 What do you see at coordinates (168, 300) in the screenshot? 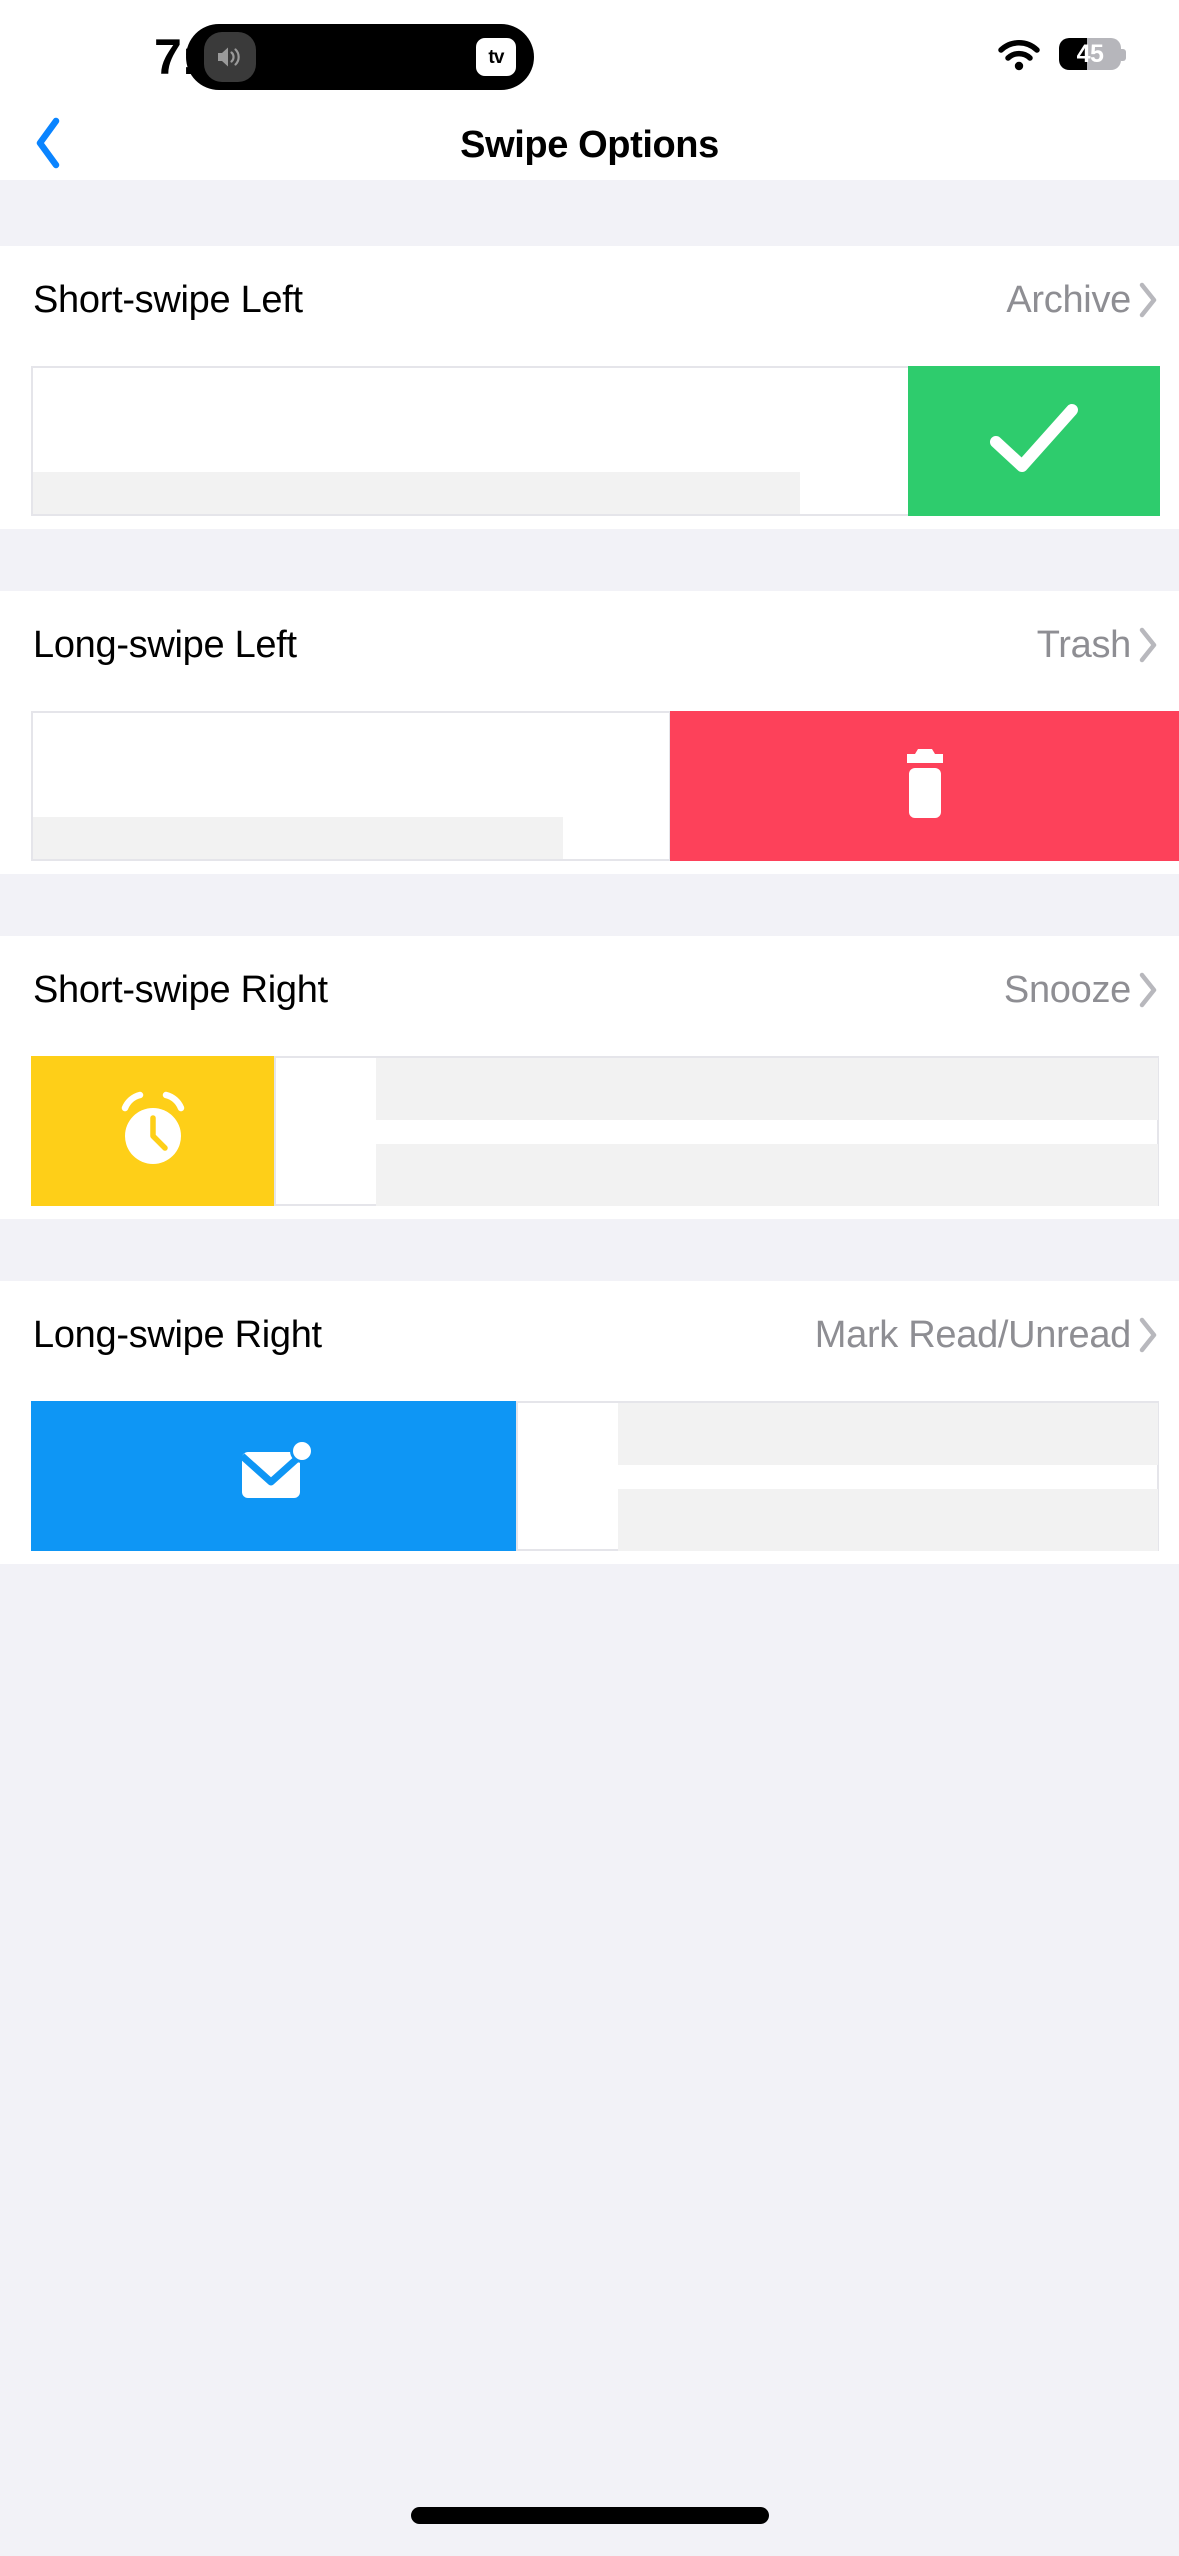
I see `row-label: Short-swipe Left` at bounding box center [168, 300].